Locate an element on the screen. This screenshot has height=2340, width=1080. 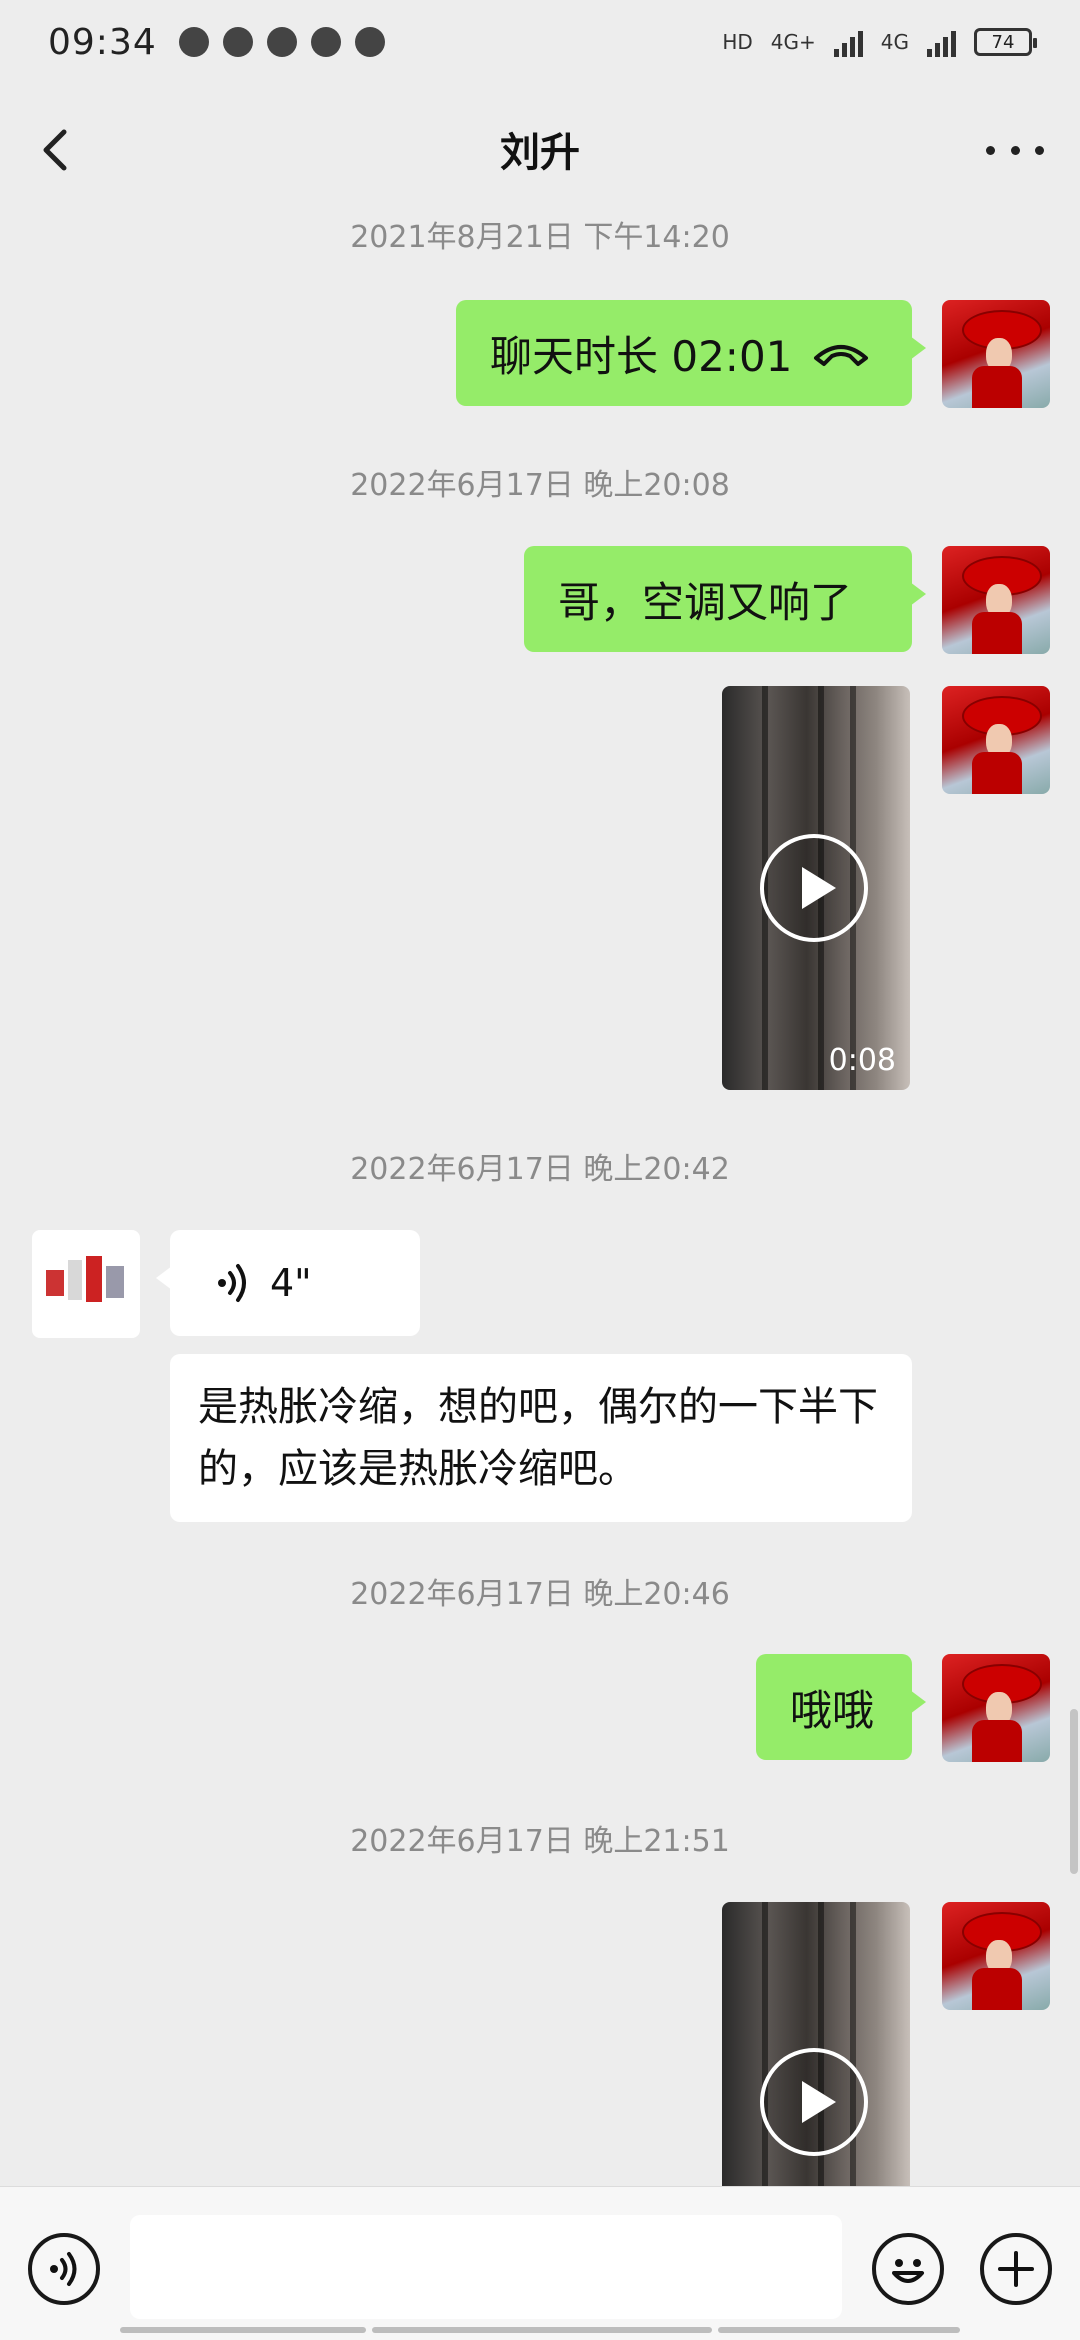
message-bubble: 哥，空调又响了 is located at coordinates (725, 599).